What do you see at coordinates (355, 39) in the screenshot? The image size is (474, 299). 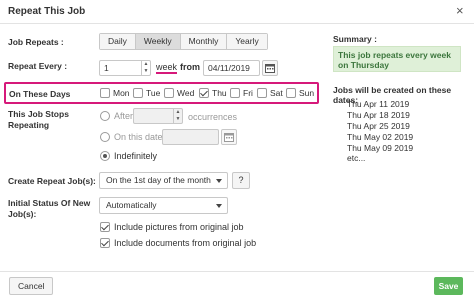 I see `summary-title: Summary :` at bounding box center [355, 39].